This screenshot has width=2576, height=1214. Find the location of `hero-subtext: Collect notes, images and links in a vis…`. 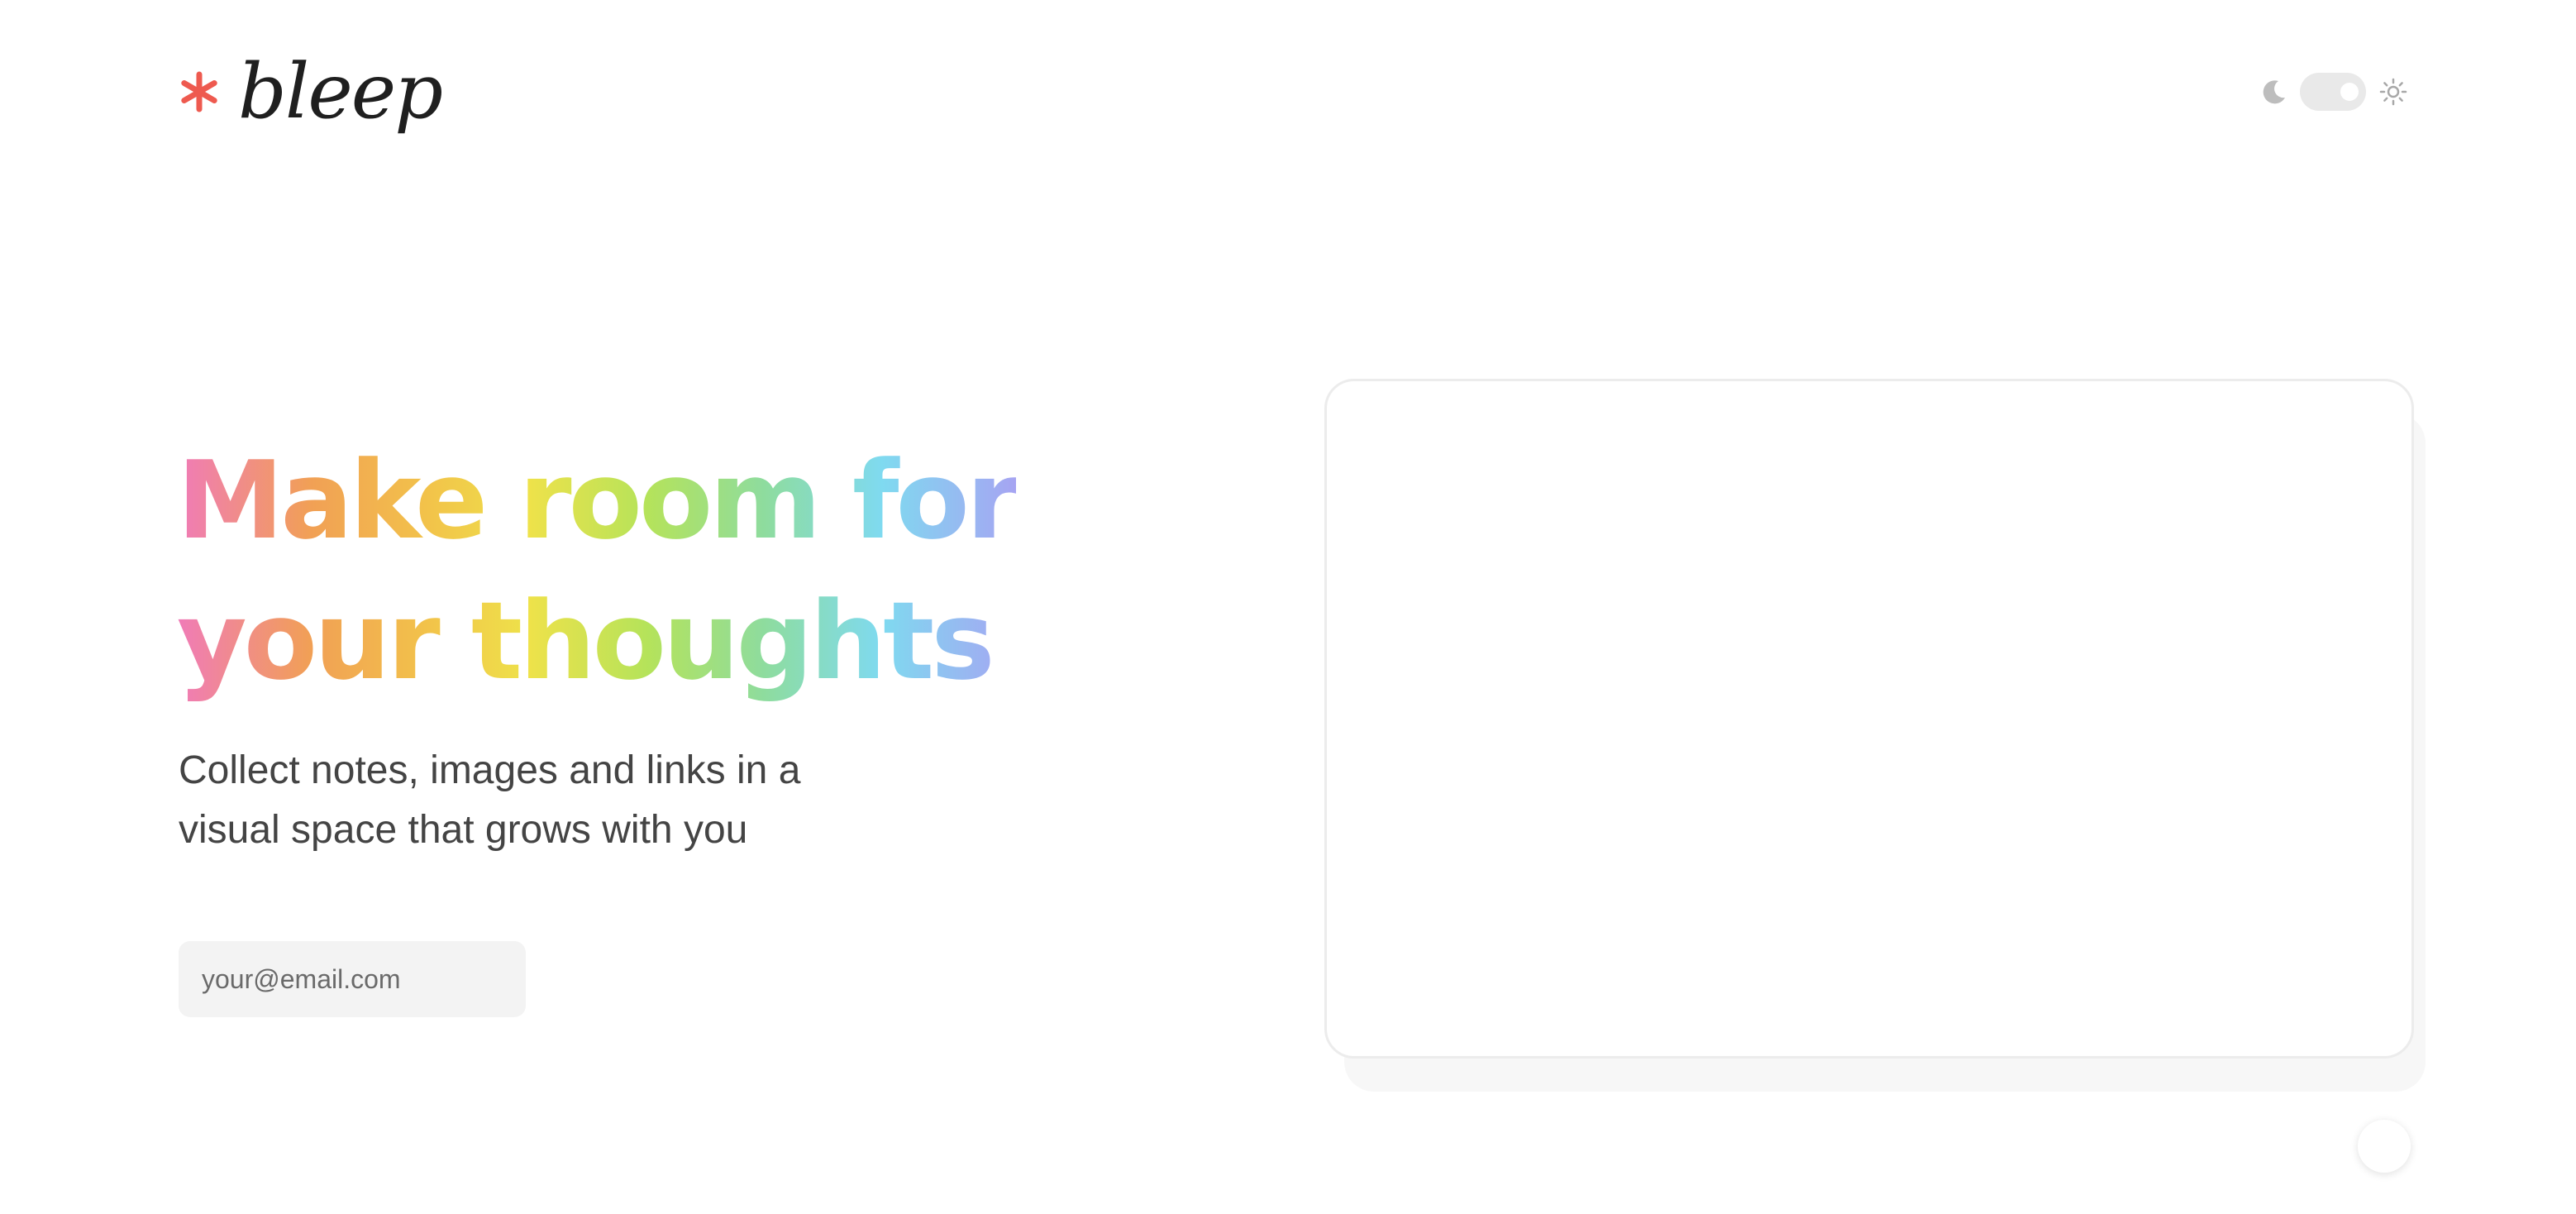

hero-subtext: Collect notes, images and links in a vis… is located at coordinates (551, 801).